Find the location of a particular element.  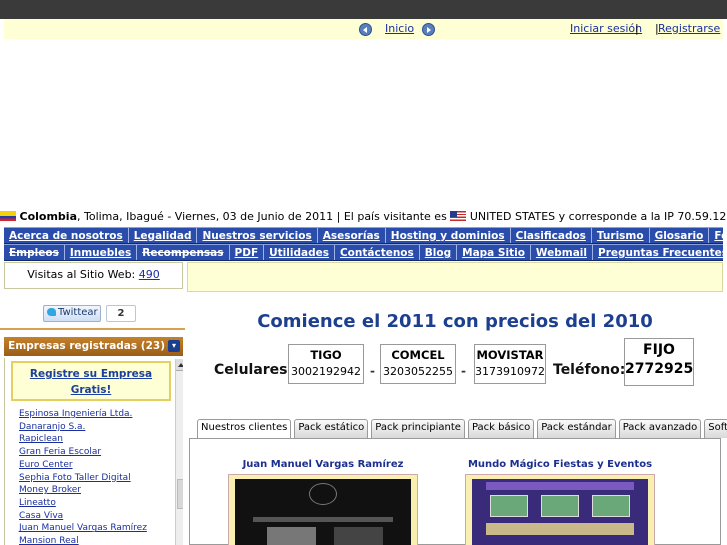

promo-title: Comience el 2011 con precios del 2010 is located at coordinates (455, 321).